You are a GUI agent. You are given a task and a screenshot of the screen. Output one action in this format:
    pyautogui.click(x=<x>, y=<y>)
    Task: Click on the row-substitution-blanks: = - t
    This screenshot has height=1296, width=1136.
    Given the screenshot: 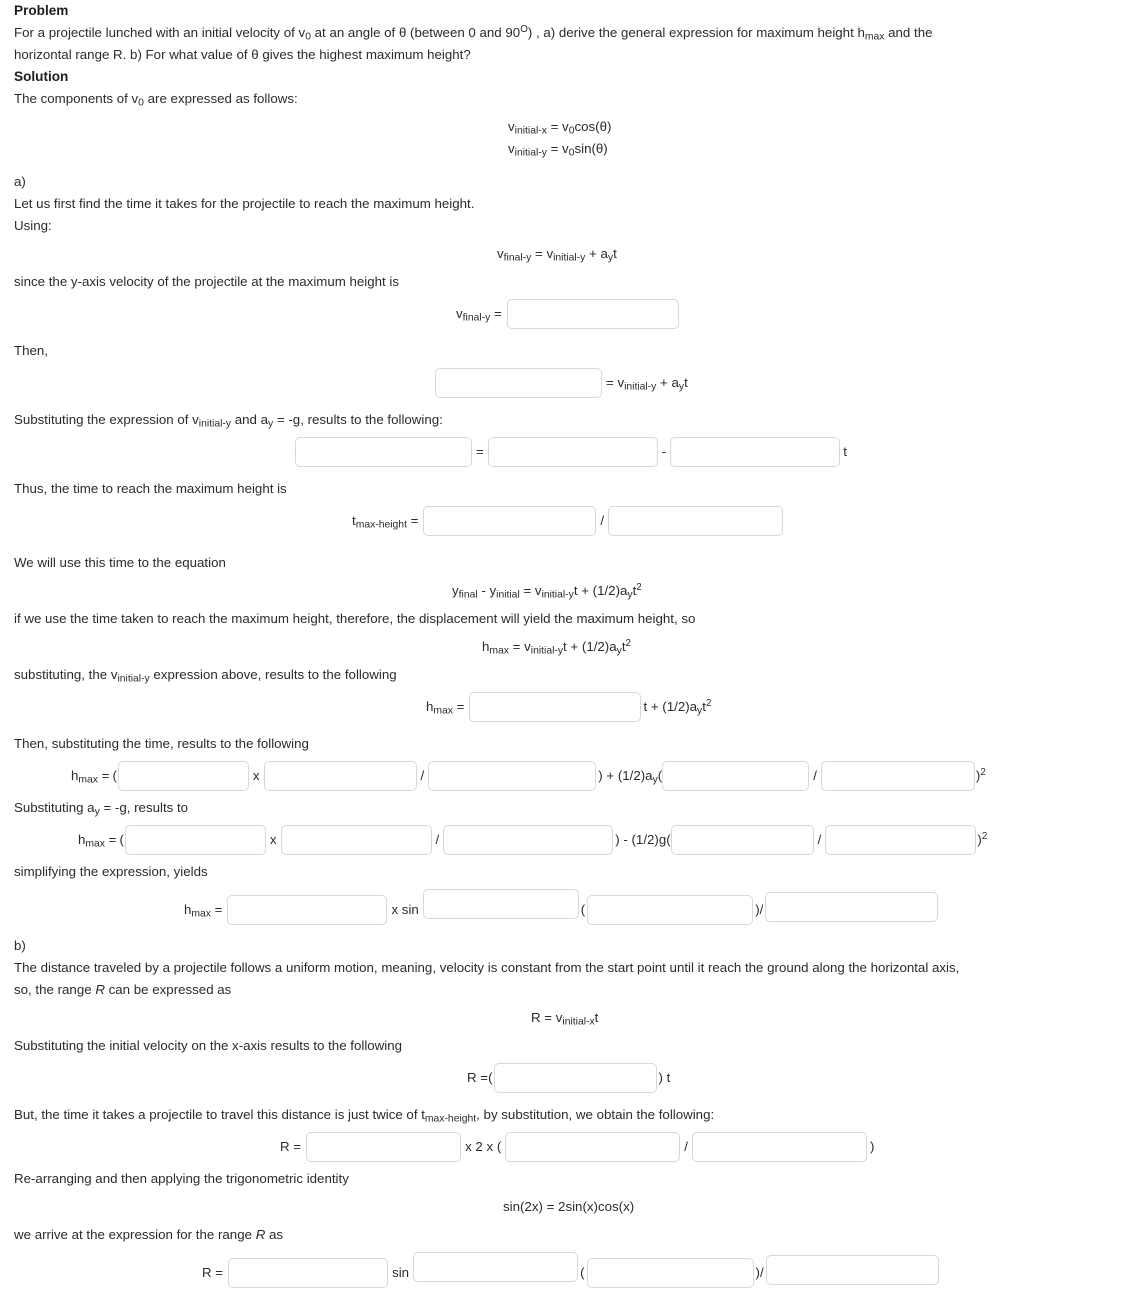 What is the action you would take?
    pyautogui.click(x=568, y=452)
    